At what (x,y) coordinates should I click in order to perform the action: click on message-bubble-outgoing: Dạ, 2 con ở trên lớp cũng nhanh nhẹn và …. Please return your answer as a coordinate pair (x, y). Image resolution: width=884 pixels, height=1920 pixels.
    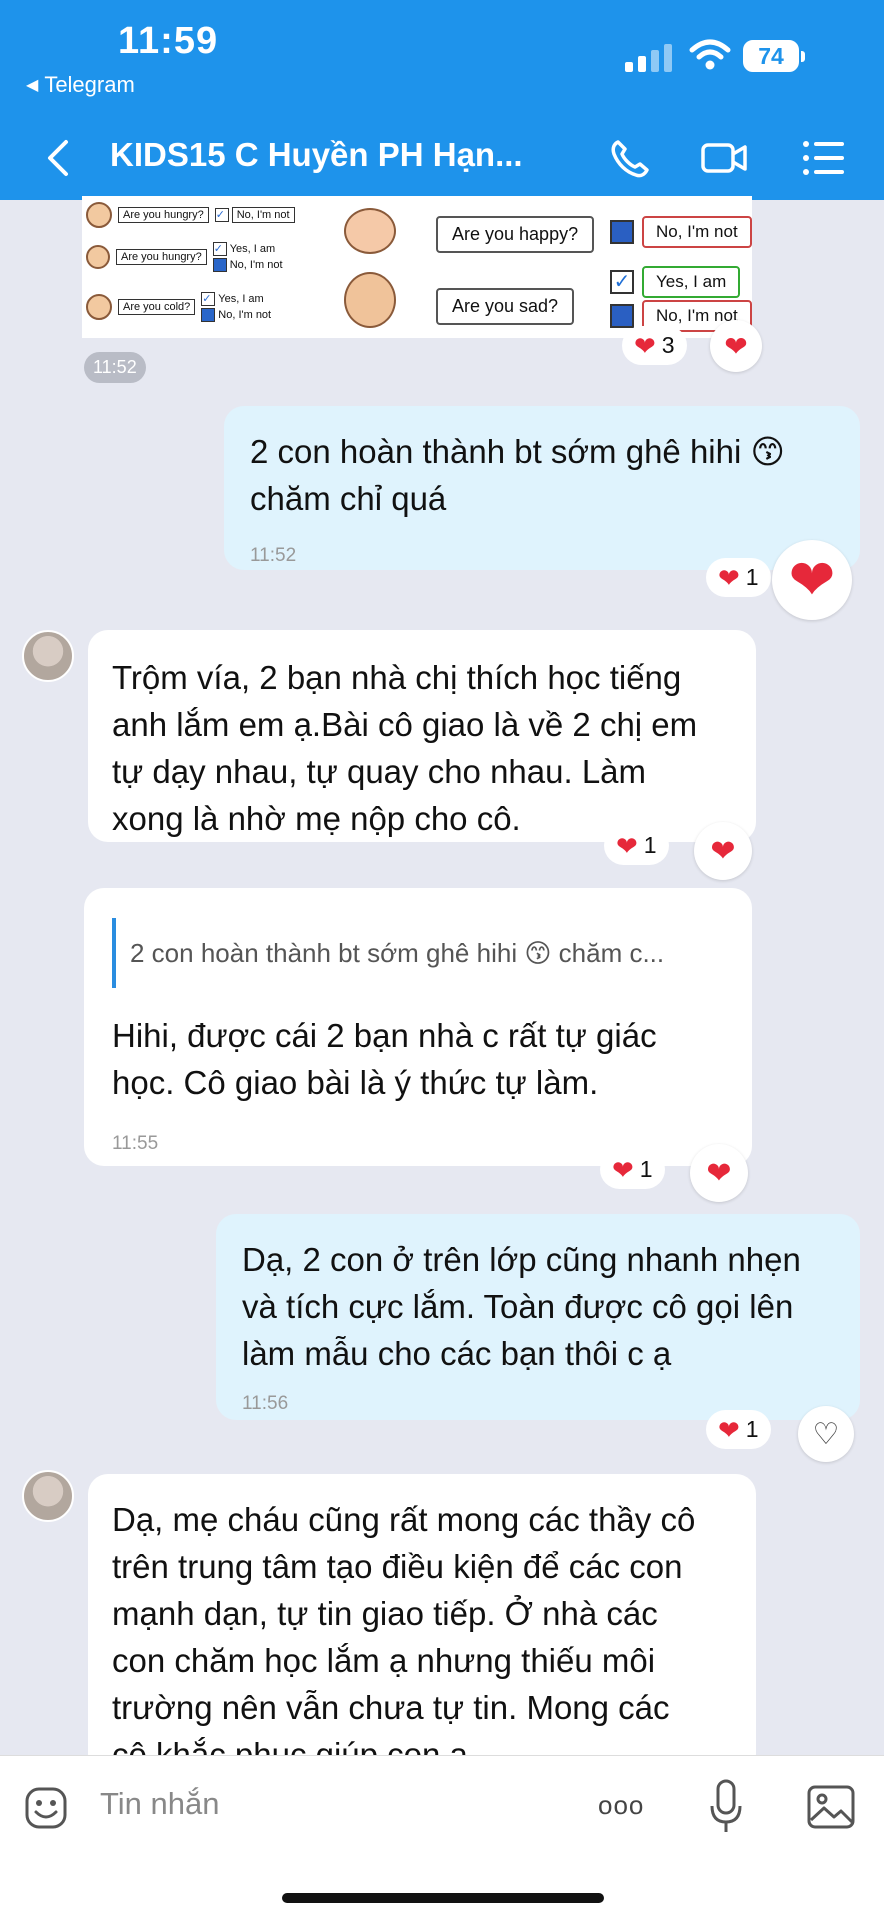
    Looking at the image, I should click on (538, 1317).